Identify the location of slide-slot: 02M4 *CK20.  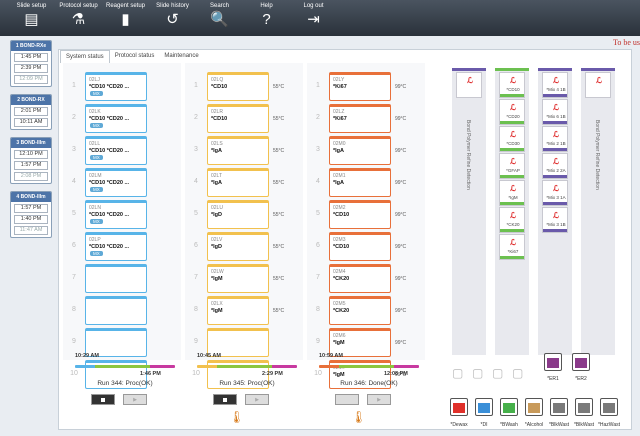
(360, 278).